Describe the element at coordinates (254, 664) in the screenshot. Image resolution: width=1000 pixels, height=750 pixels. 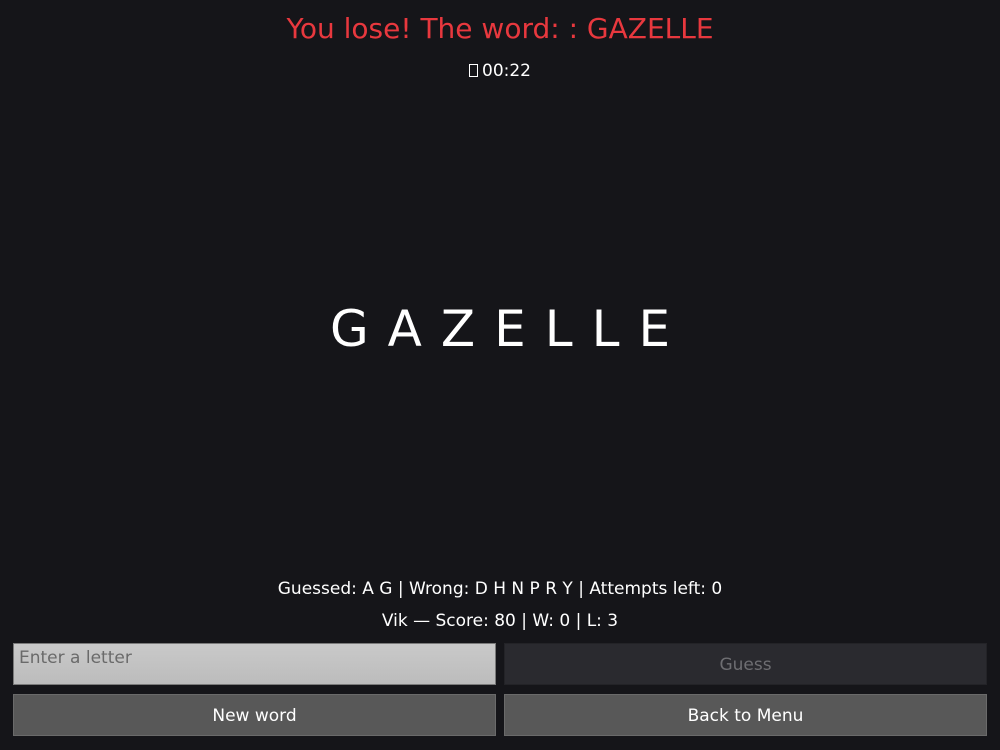
I see `letter-input` at that location.